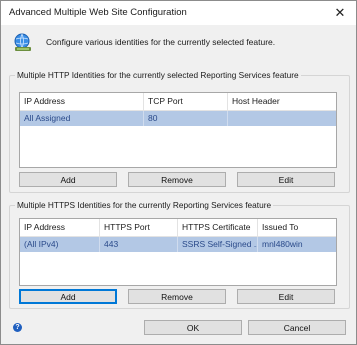  What do you see at coordinates (186, 118) in the screenshot?
I see `row-tcp-port: 80` at bounding box center [186, 118].